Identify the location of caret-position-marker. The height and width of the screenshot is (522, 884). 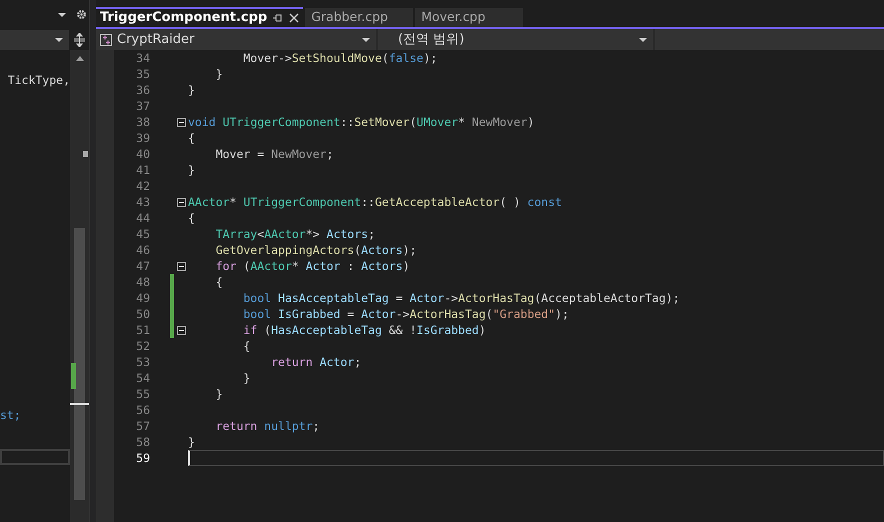
(79, 404).